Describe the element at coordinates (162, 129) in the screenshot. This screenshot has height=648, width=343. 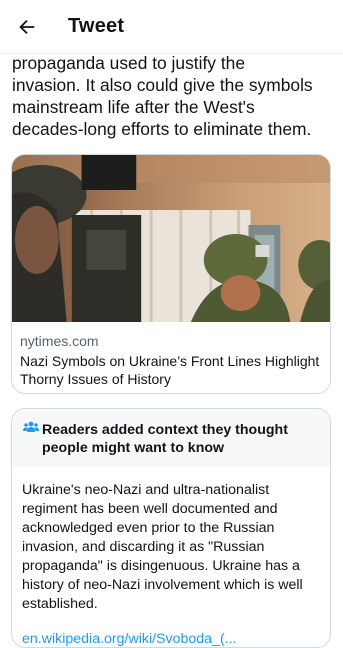
I see `tweet-text-line: decades-long efforts to eliminate them.` at that location.